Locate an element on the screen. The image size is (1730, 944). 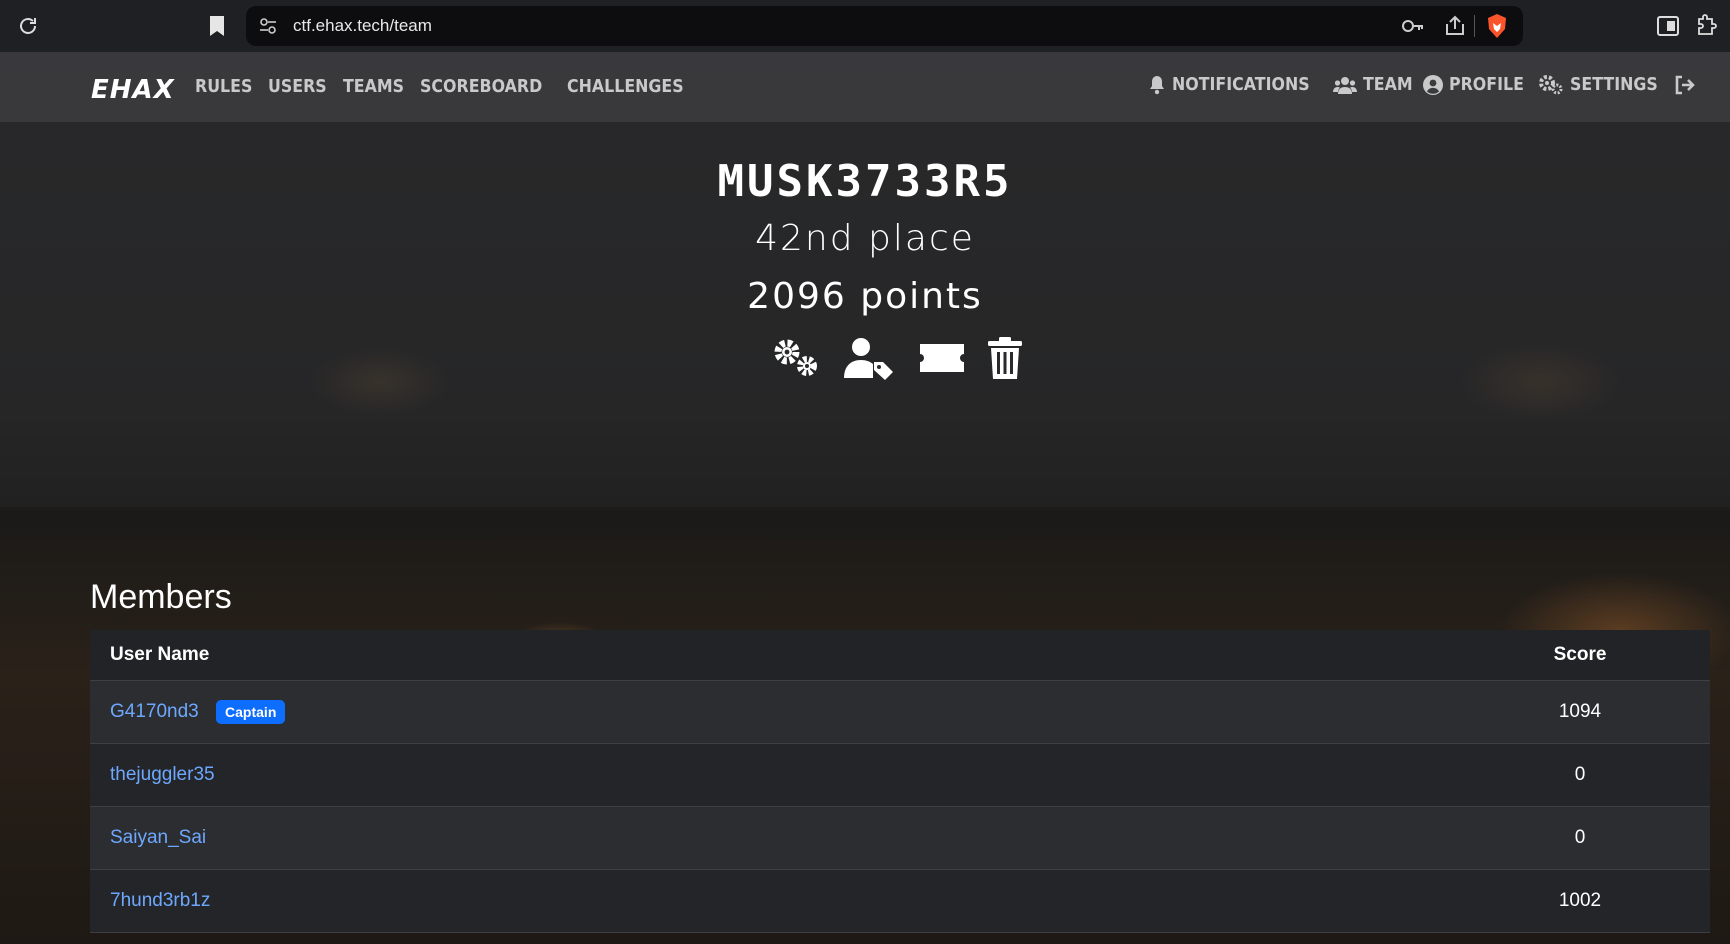
bell-icon is located at coordinates (1157, 84).